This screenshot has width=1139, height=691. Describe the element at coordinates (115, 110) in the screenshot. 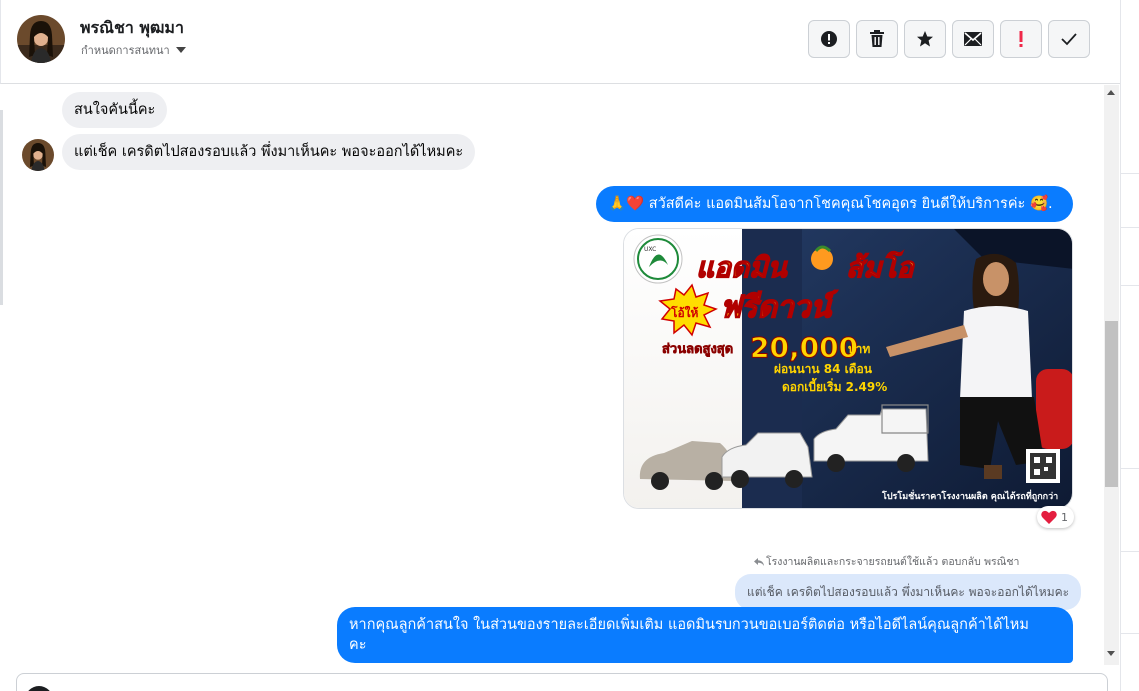

I see `incoming-message: สนใจคันนี้คะ` at that location.